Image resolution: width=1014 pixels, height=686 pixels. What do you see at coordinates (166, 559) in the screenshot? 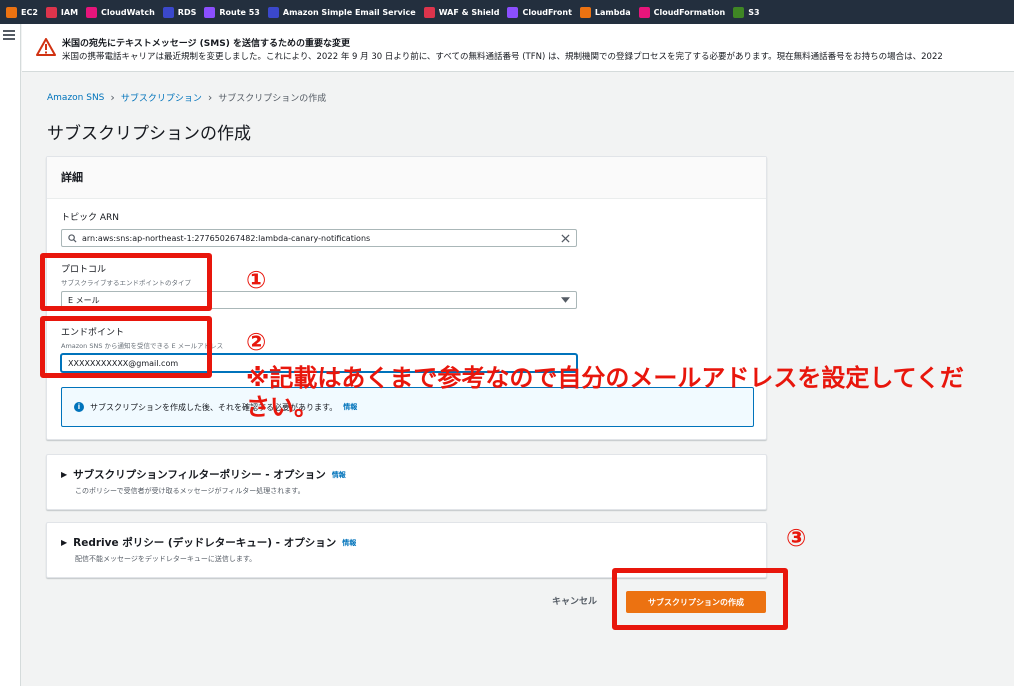
I see `redrive-policy-description: 配信不能メッセージをデッドレターキューに送信します。` at bounding box center [166, 559].